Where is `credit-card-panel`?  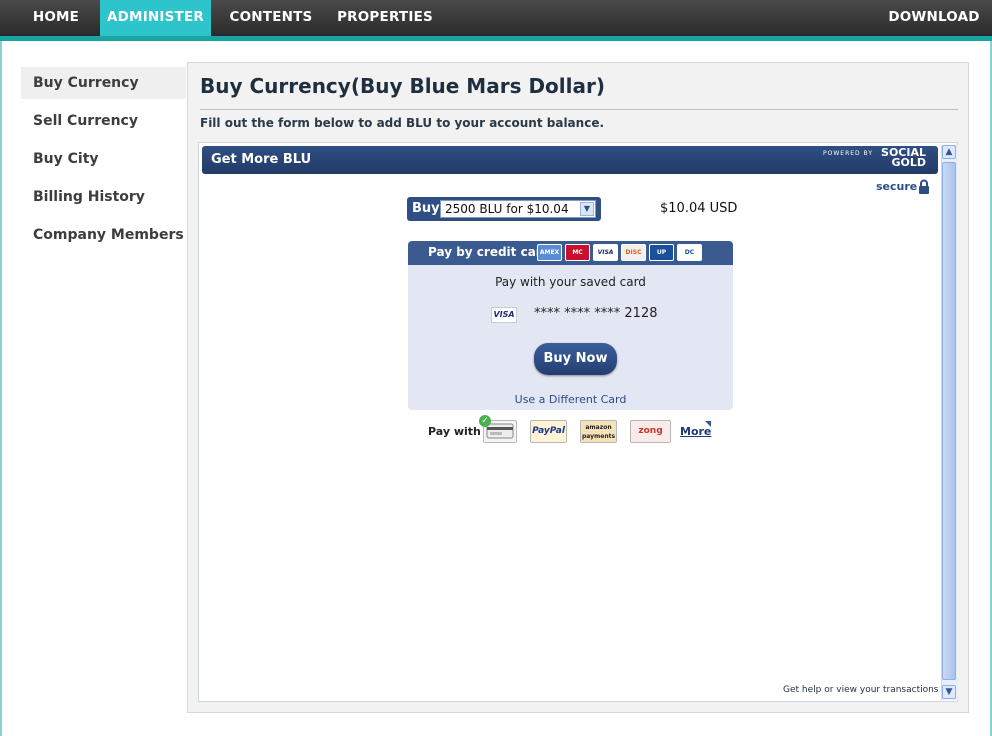
credit-card-panel is located at coordinates (570, 325).